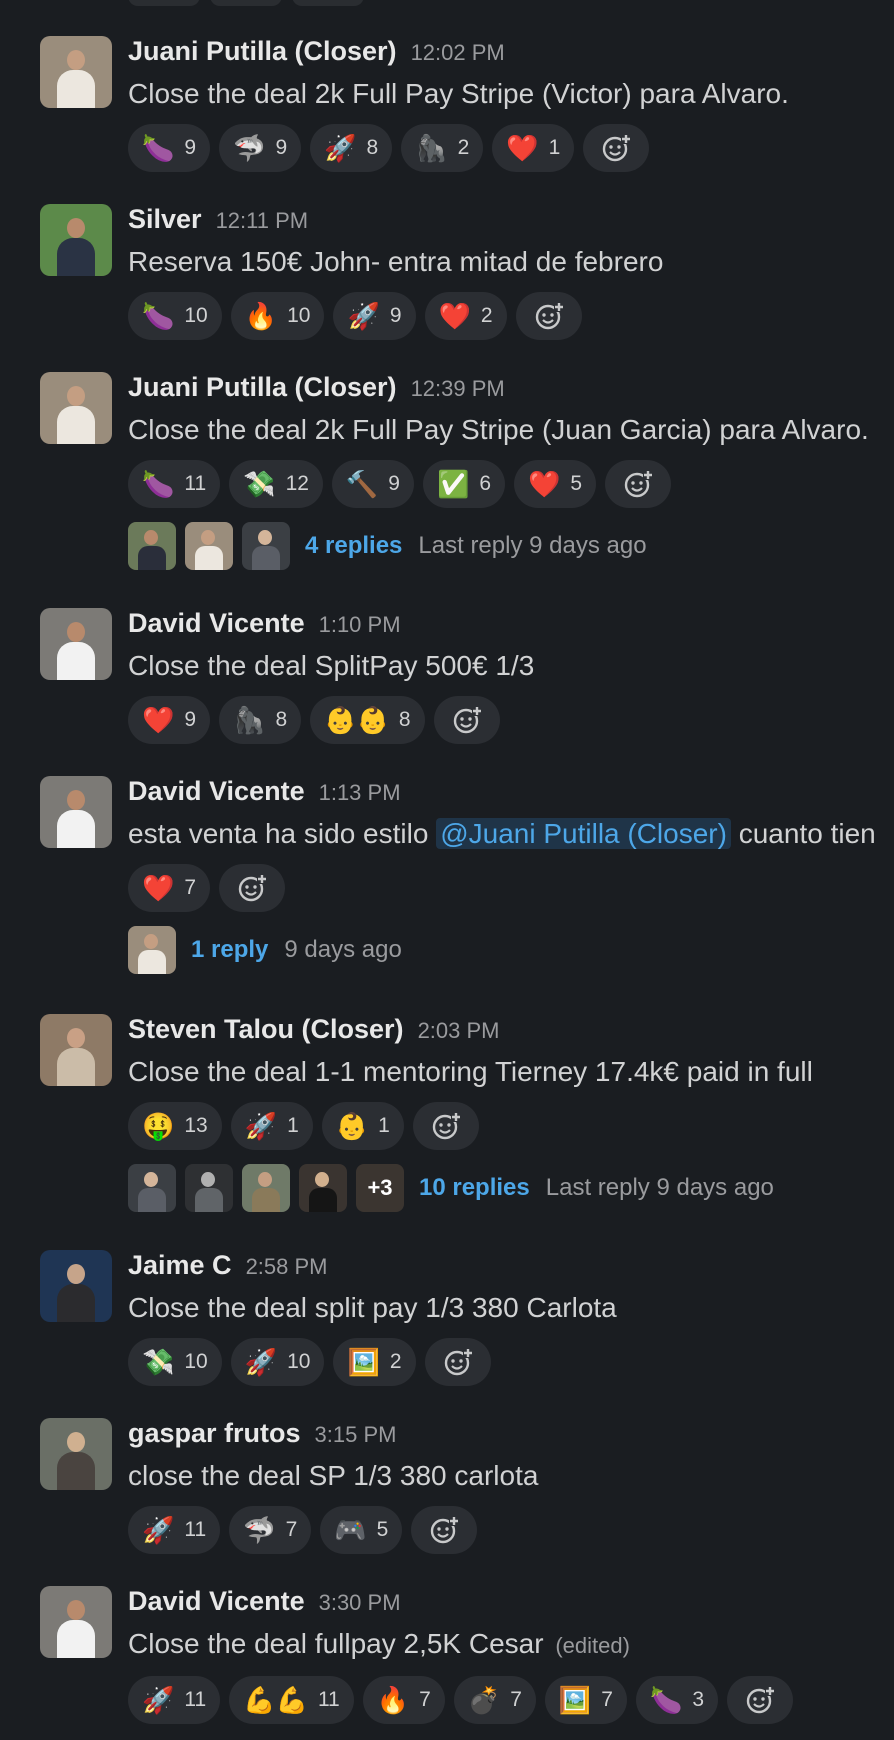  What do you see at coordinates (585, 1700) in the screenshot?
I see `reaction-pill: 🖼️ 7` at bounding box center [585, 1700].